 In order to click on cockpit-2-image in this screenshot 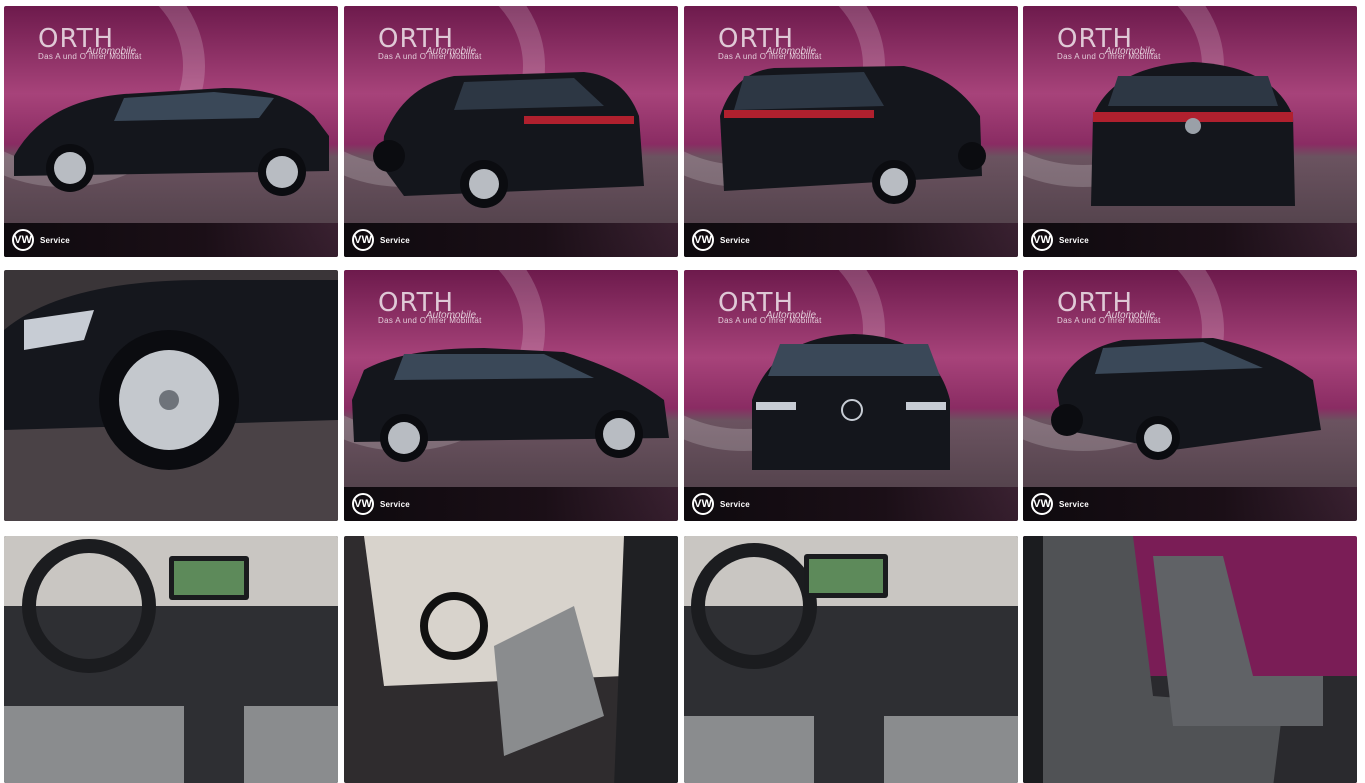, I will do `click(851, 659)`.